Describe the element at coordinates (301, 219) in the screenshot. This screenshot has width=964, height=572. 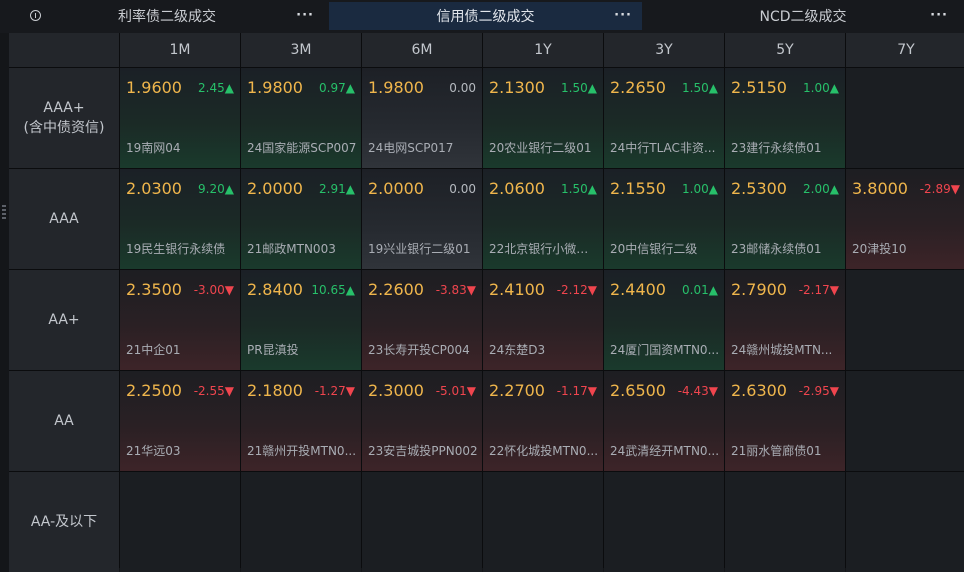
I see `quote-cell: 2.0000 2.91▲ 21邮政MTN003` at that location.